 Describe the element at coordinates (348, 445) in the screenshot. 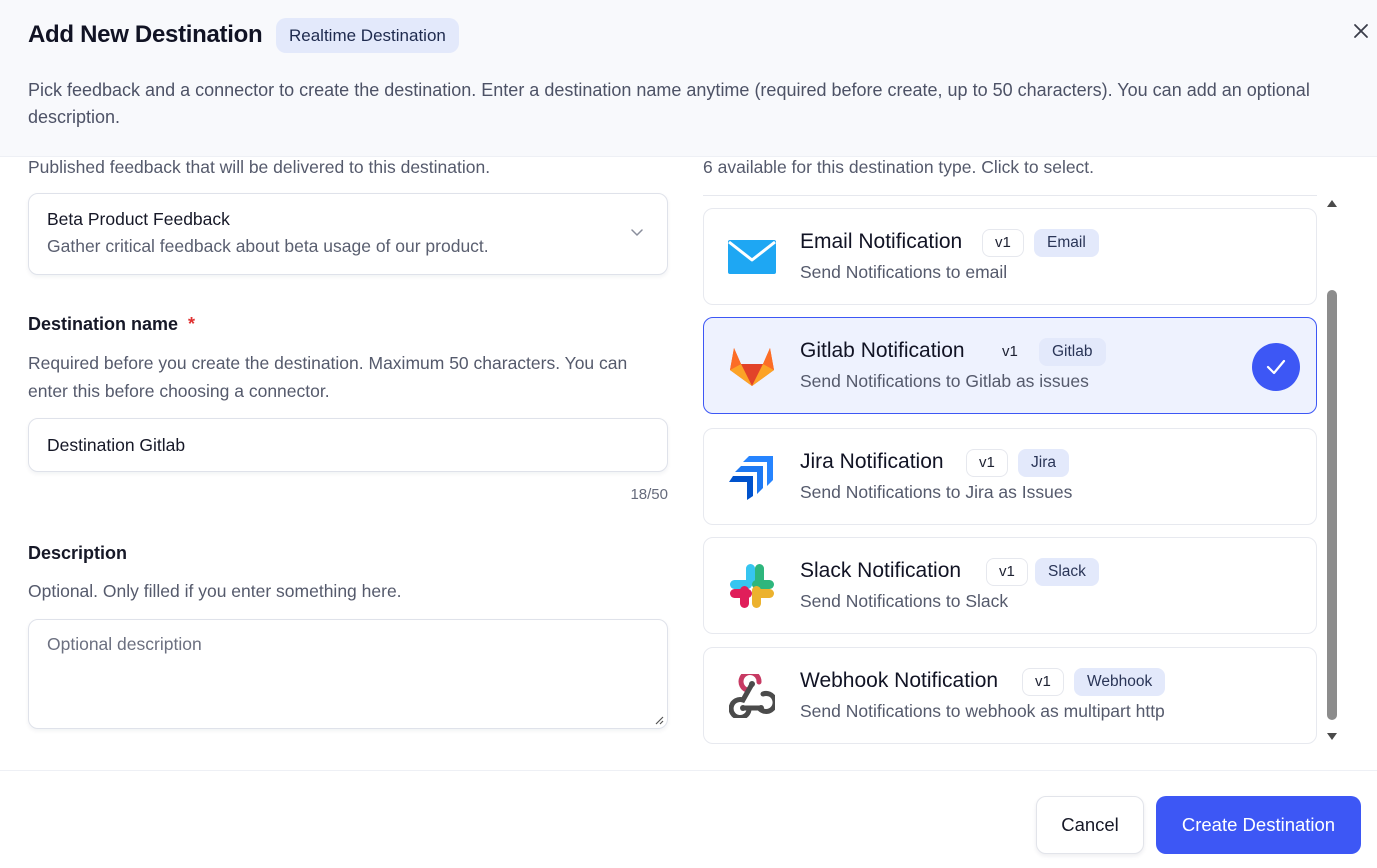

I see `destination-name-input: Destination Gitlab` at that location.